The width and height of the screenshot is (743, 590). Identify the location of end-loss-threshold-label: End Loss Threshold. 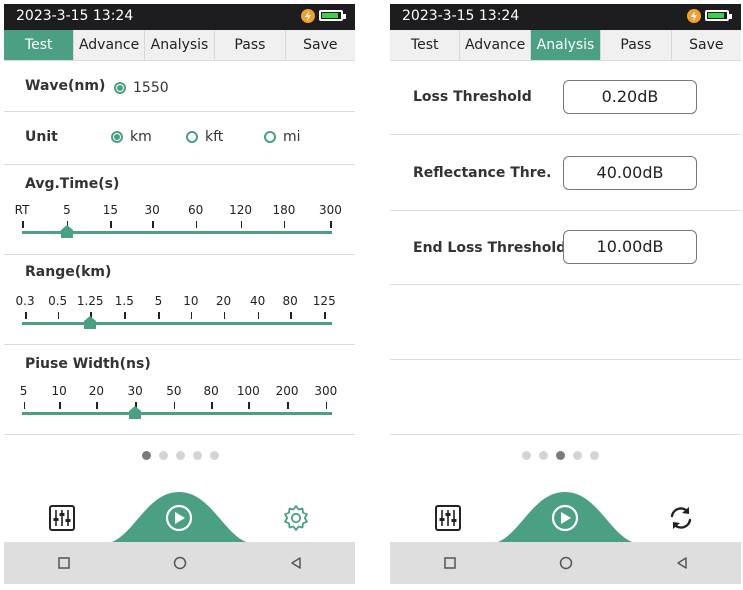
(490, 248).